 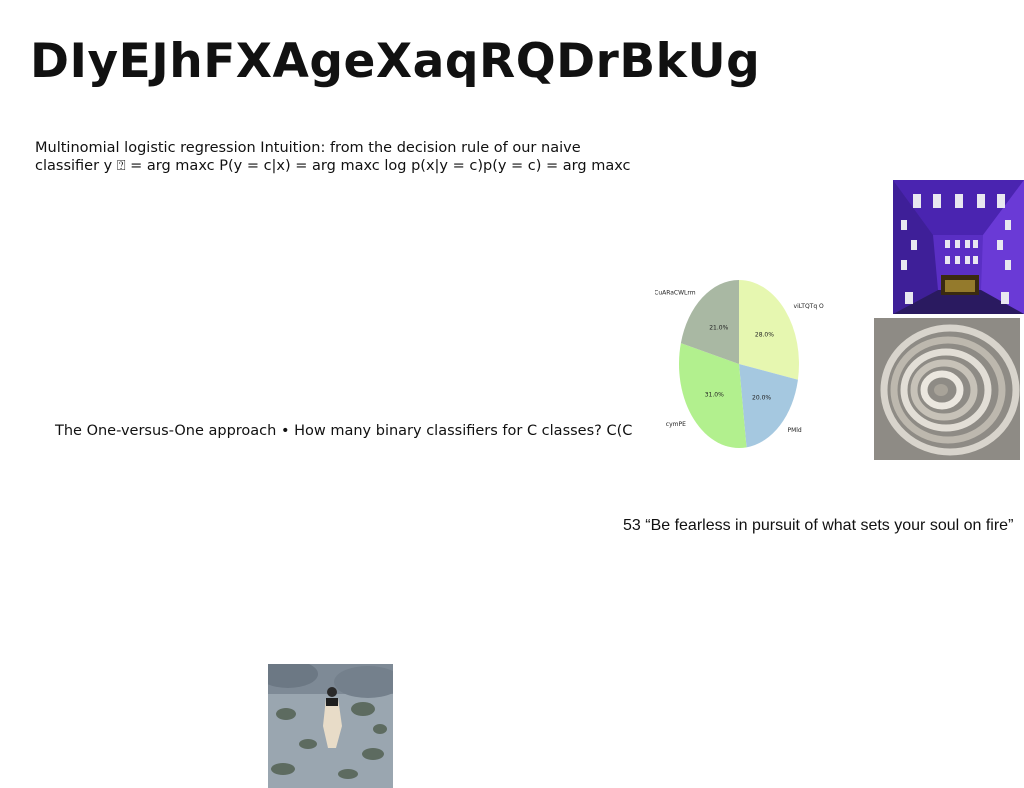 What do you see at coordinates (809, 306) in the screenshot?
I see `pie-category-label-0: viLTQTq O` at bounding box center [809, 306].